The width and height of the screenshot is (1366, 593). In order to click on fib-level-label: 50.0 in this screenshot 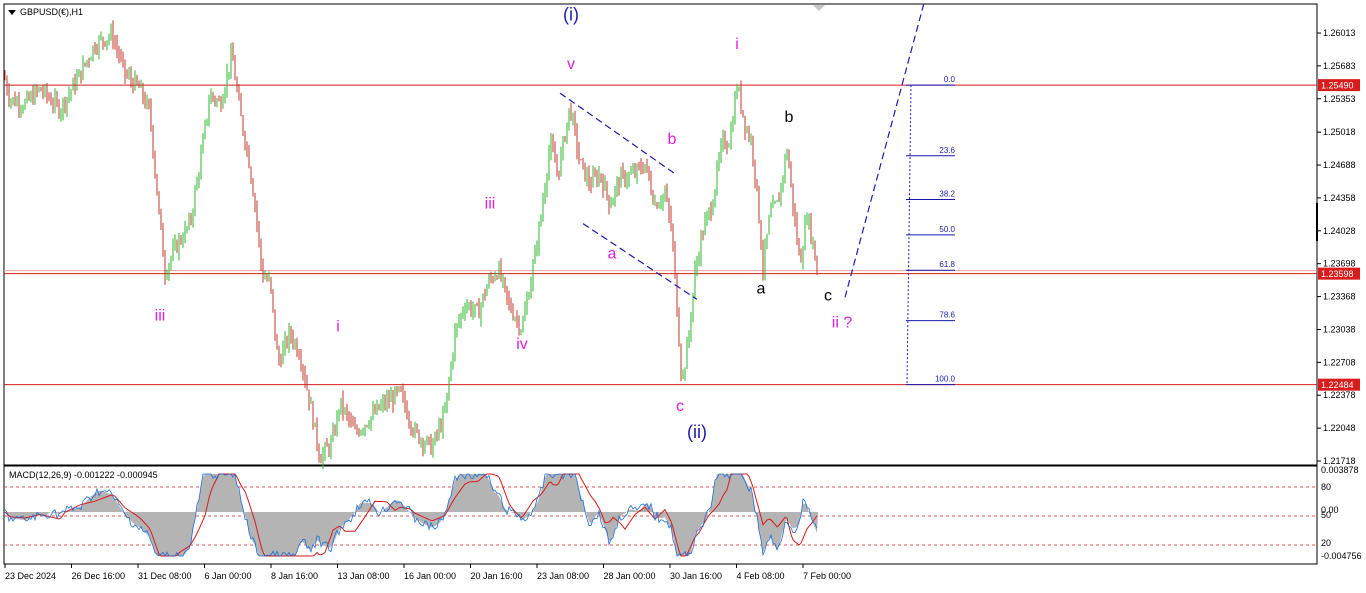, I will do `click(947, 229)`.